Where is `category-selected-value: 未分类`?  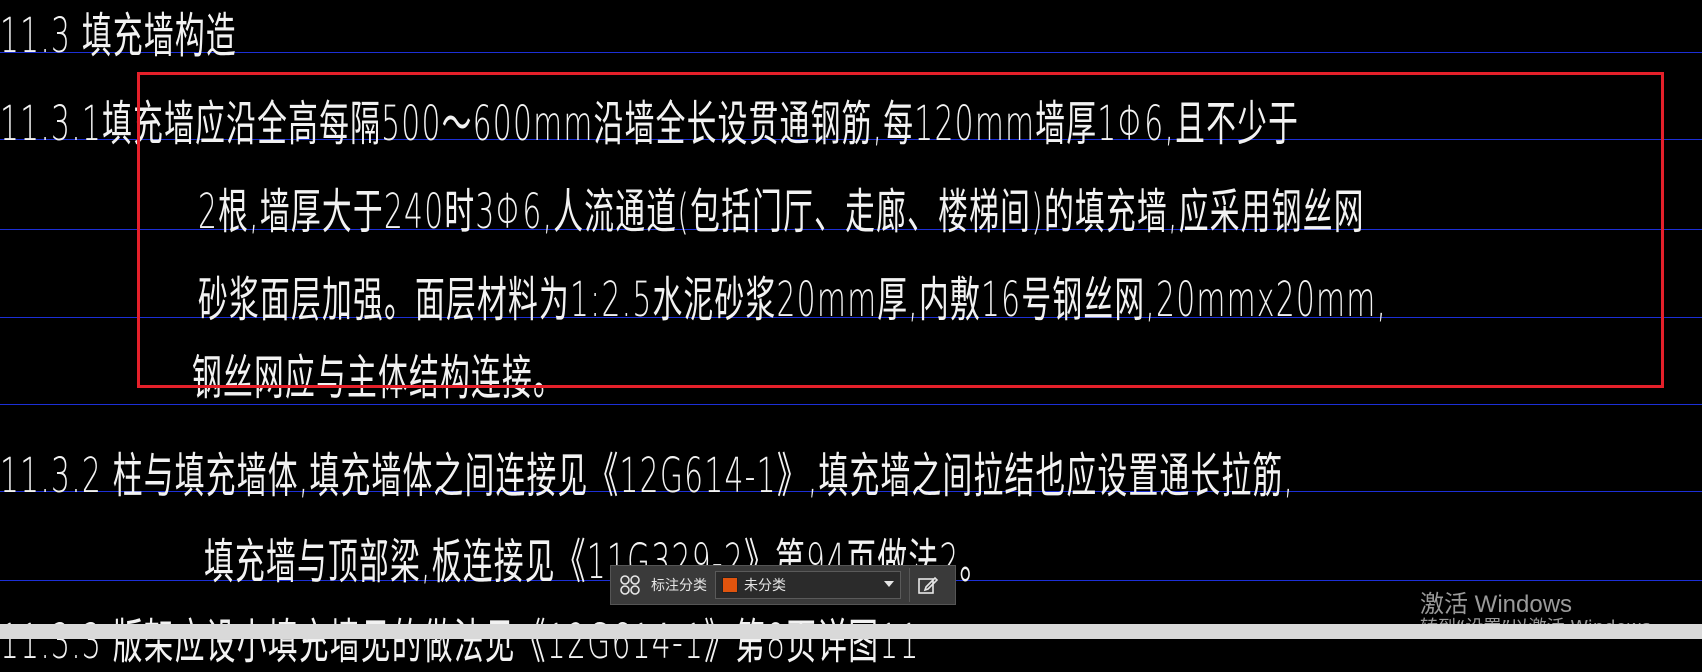
category-selected-value: 未分类 is located at coordinates (765, 586).